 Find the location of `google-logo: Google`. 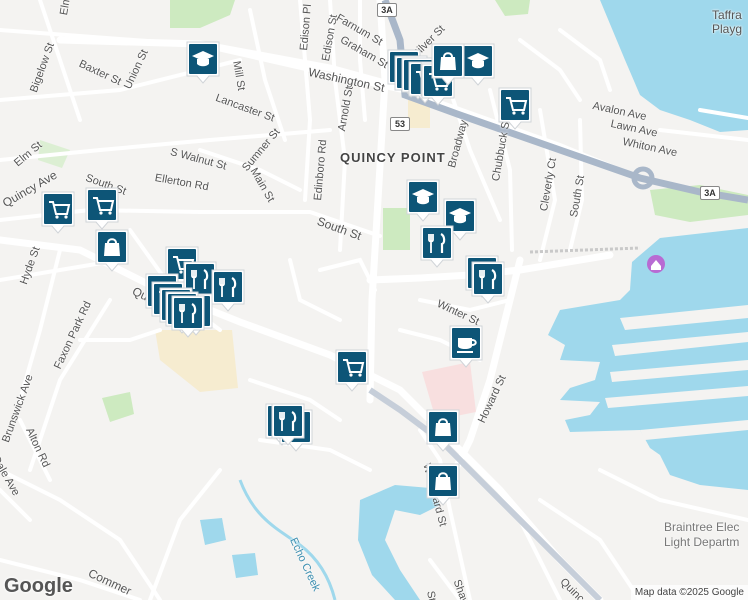

google-logo: Google is located at coordinates (38, 586).